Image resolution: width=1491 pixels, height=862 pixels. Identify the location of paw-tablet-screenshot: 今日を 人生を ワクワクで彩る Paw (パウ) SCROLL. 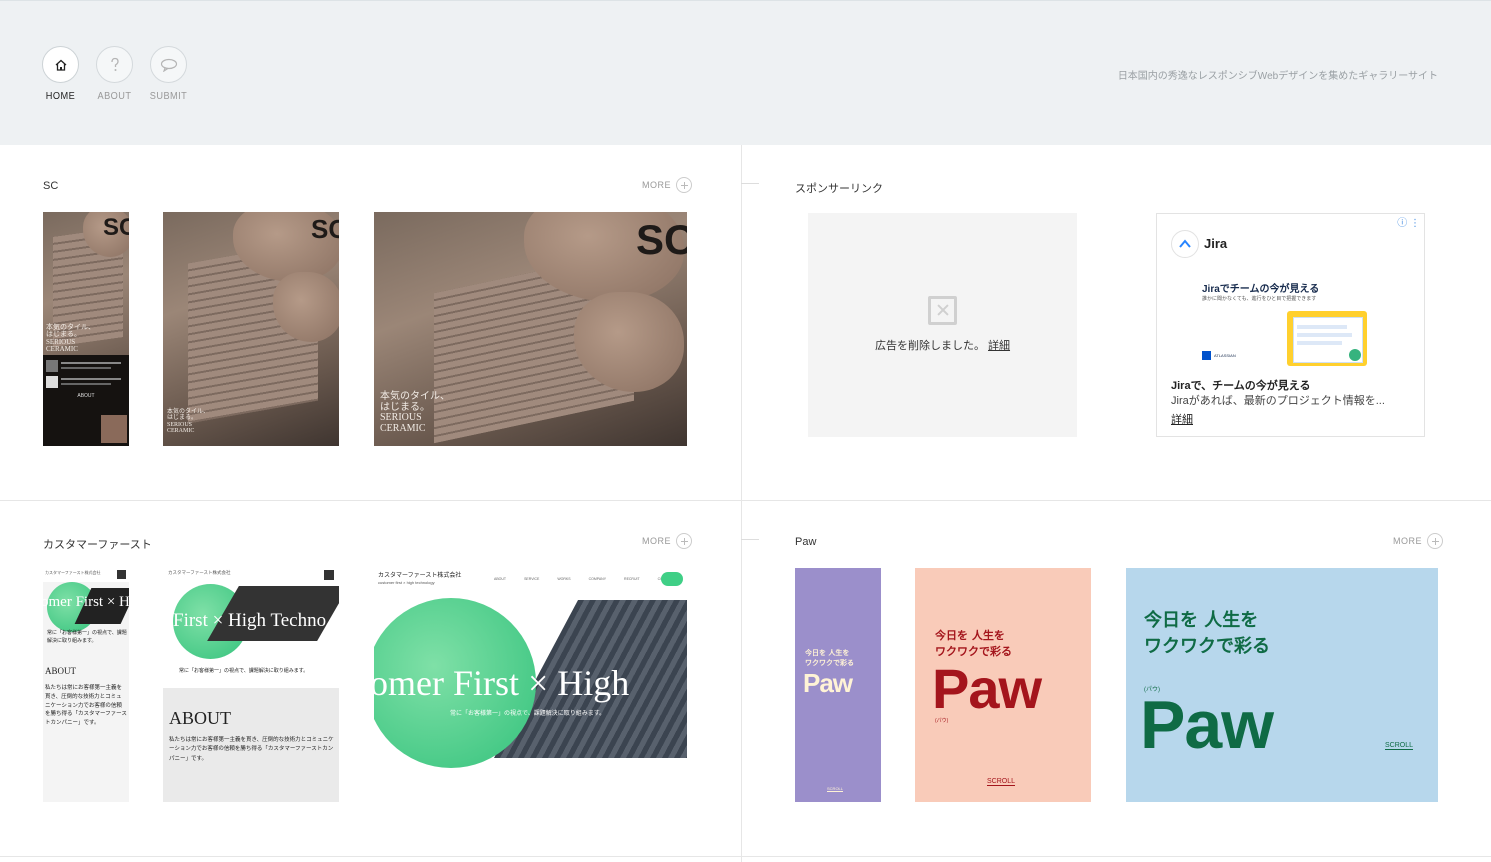
(1003, 685).